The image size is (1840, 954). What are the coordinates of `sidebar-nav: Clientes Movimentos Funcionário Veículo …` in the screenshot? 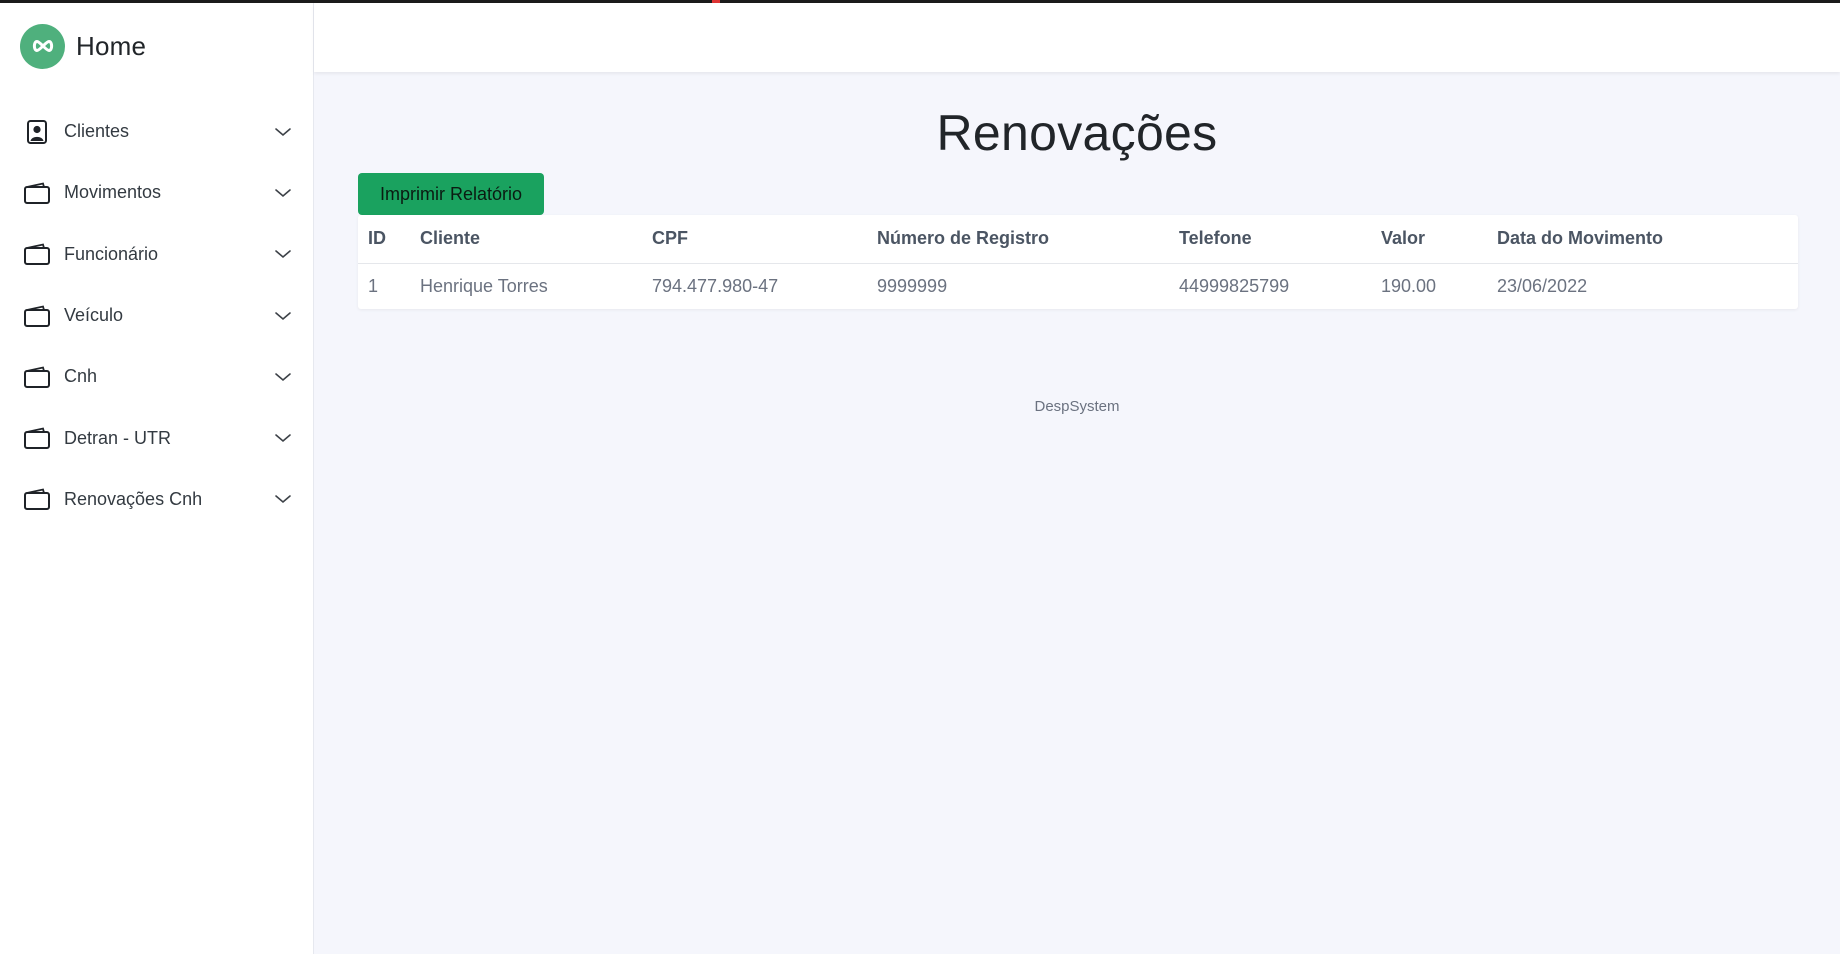 It's located at (156, 315).